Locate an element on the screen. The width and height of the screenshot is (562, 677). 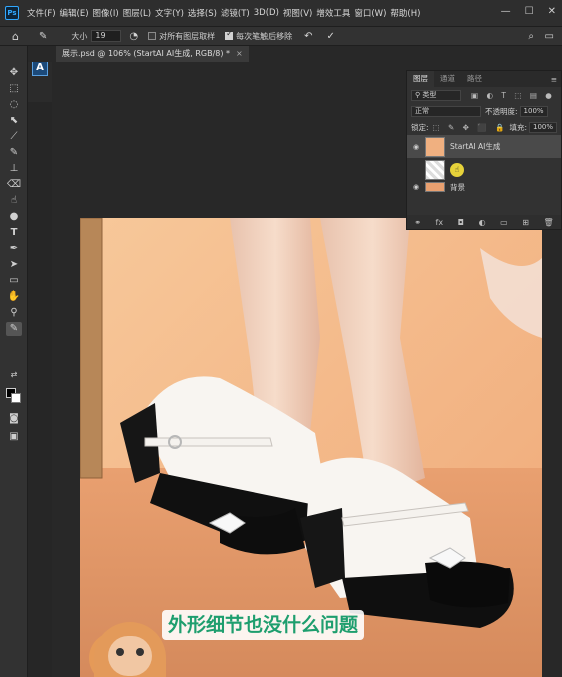
menu-select: 选择(S) is located at coordinates (202, 13).